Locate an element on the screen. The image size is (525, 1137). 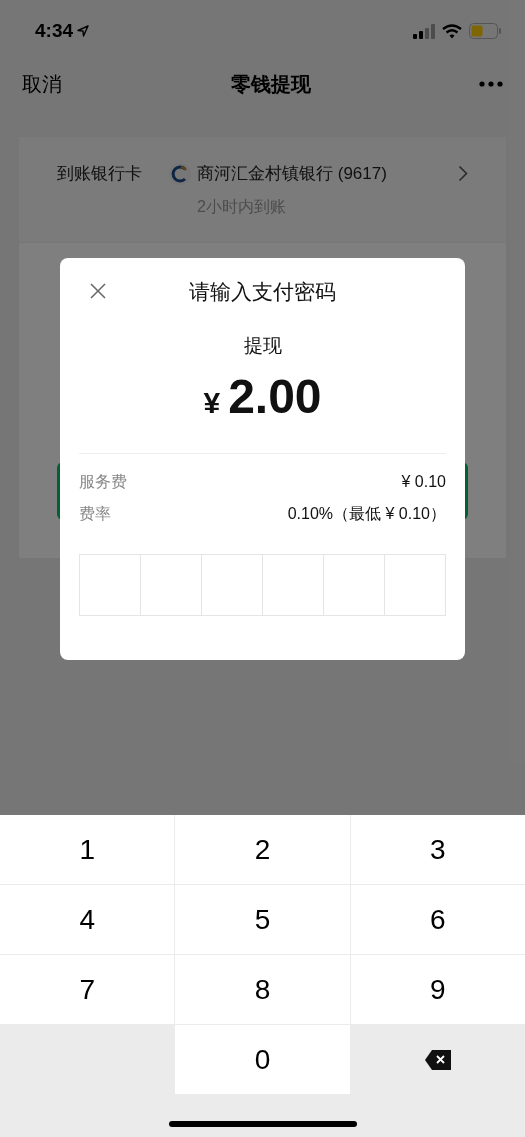
keypad-key: 1 is located at coordinates (87, 849).